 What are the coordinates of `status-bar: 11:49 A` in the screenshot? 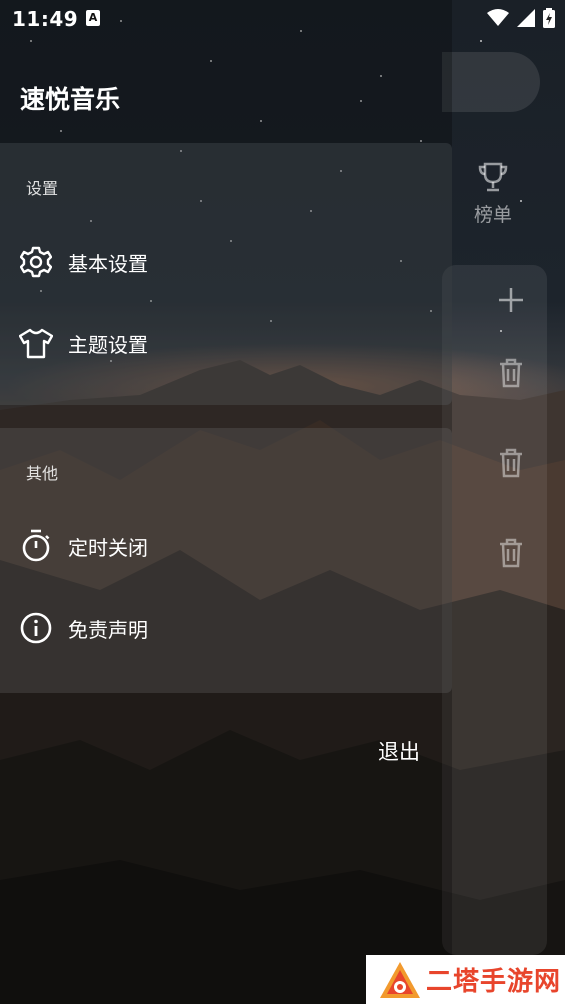 It's located at (282, 18).